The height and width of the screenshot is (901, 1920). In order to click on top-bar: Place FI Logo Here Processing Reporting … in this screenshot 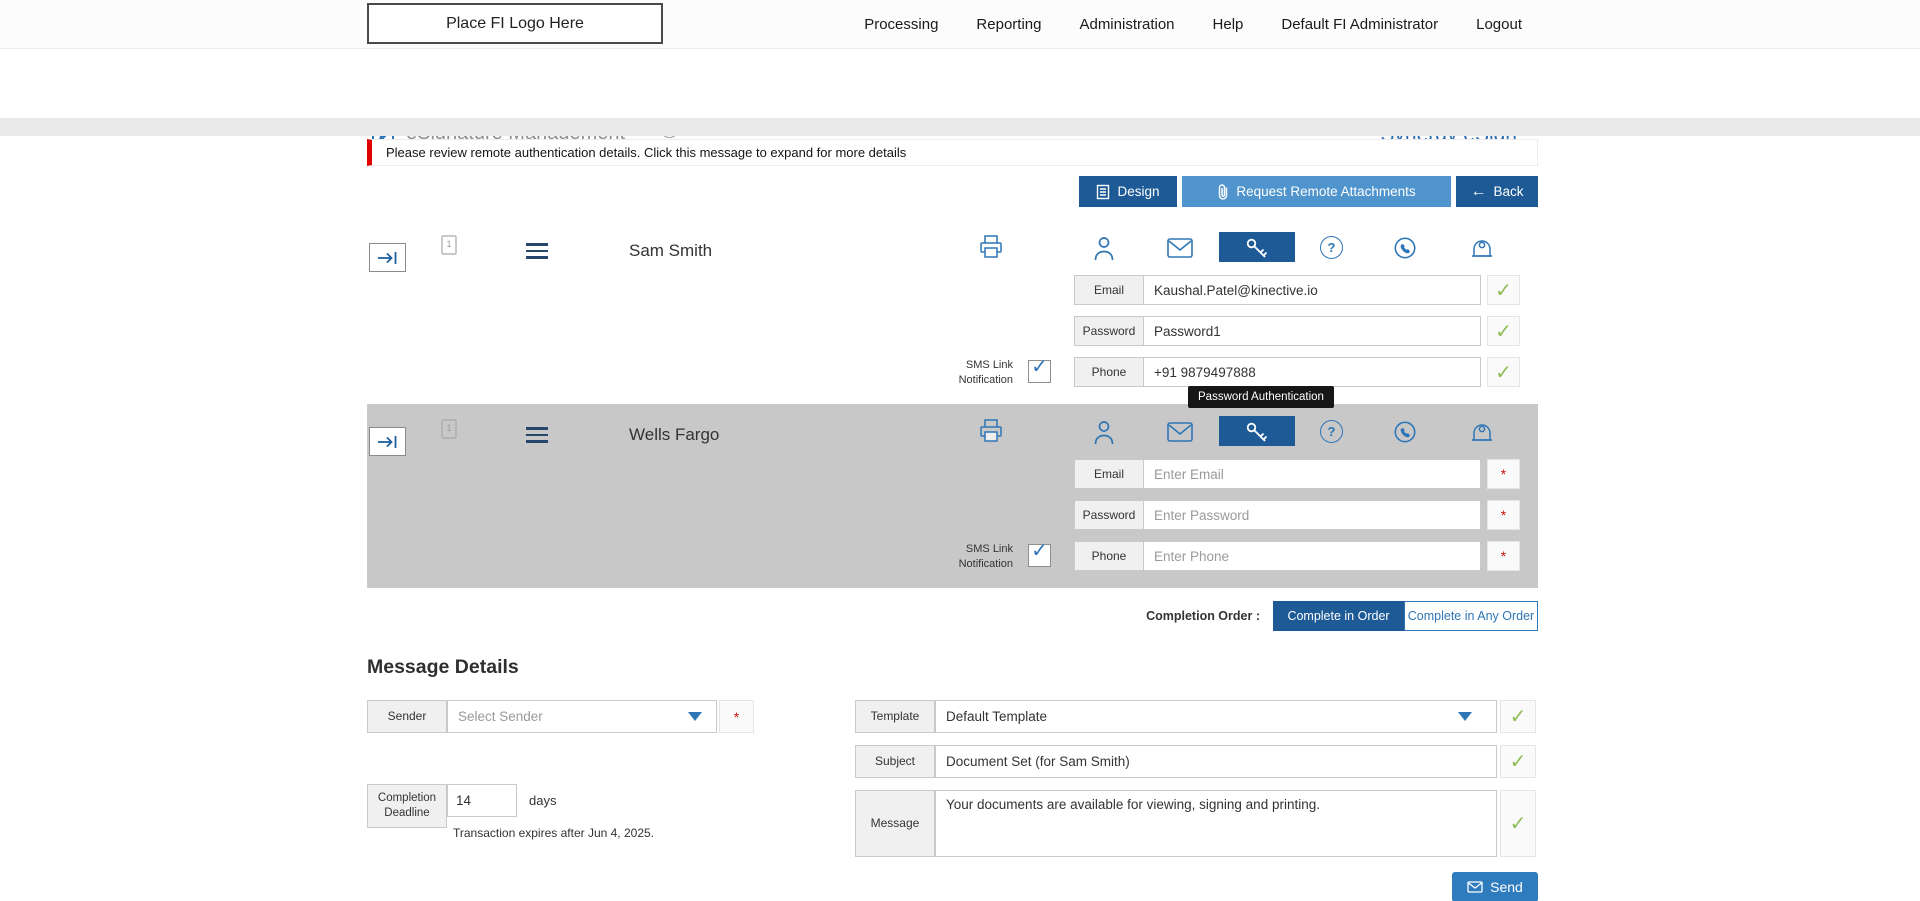, I will do `click(960, 24)`.